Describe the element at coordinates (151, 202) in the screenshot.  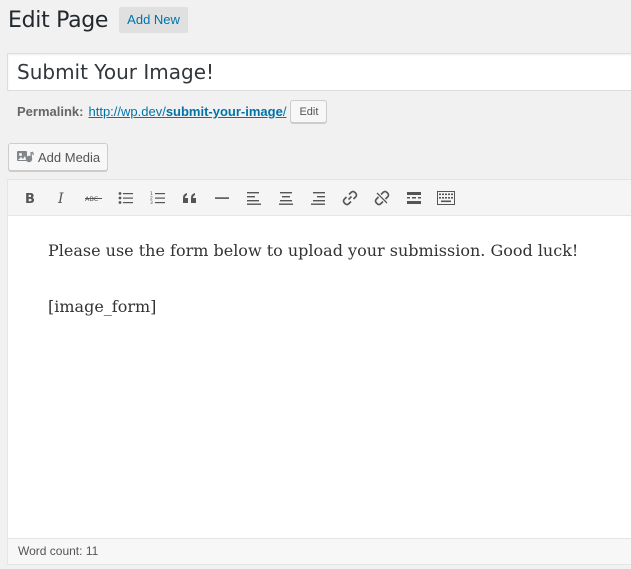
I see `svg-text: 3` at that location.